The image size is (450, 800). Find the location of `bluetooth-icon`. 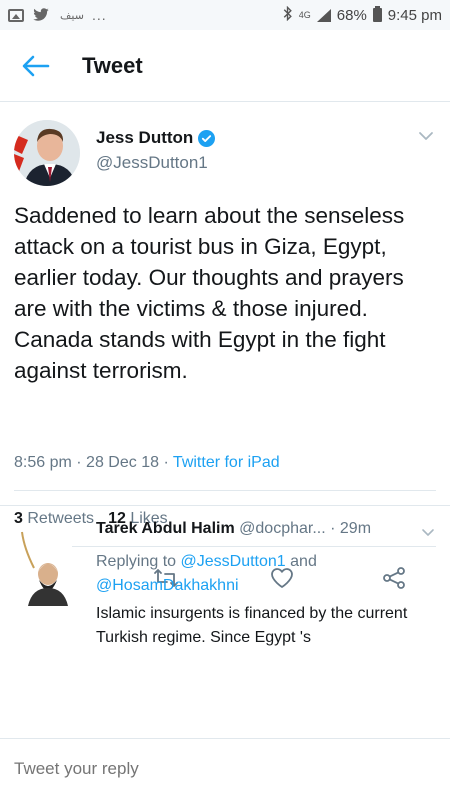

bluetooth-icon is located at coordinates (288, 15).